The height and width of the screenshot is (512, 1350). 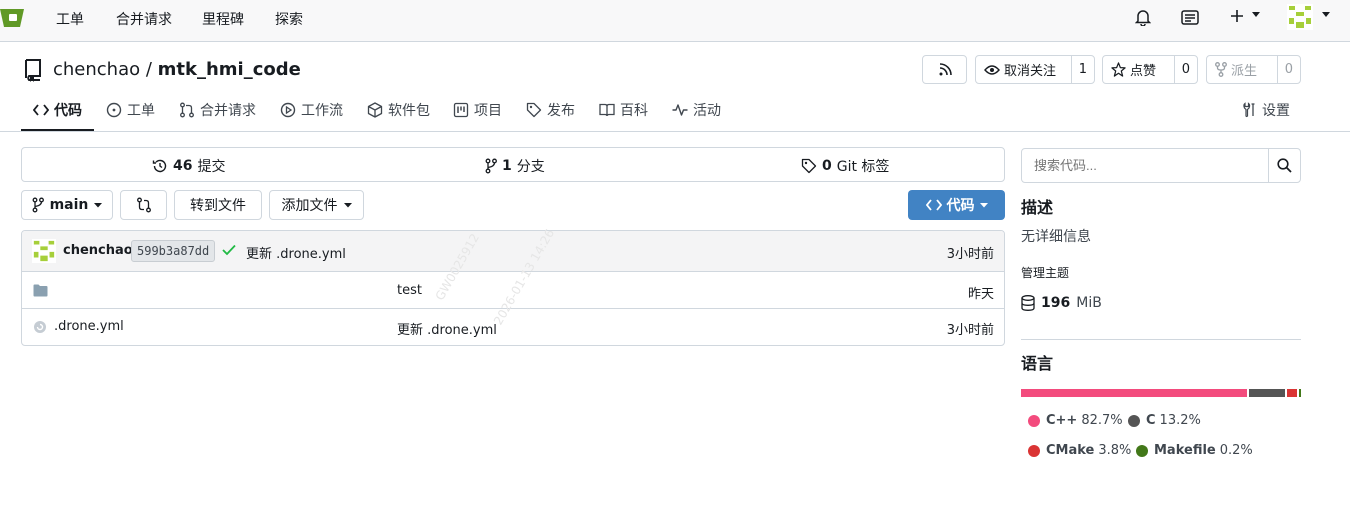 What do you see at coordinates (513, 327) in the screenshot?
I see `list-item: .drone.yml 更新 .drone.yml 3小时前` at bounding box center [513, 327].